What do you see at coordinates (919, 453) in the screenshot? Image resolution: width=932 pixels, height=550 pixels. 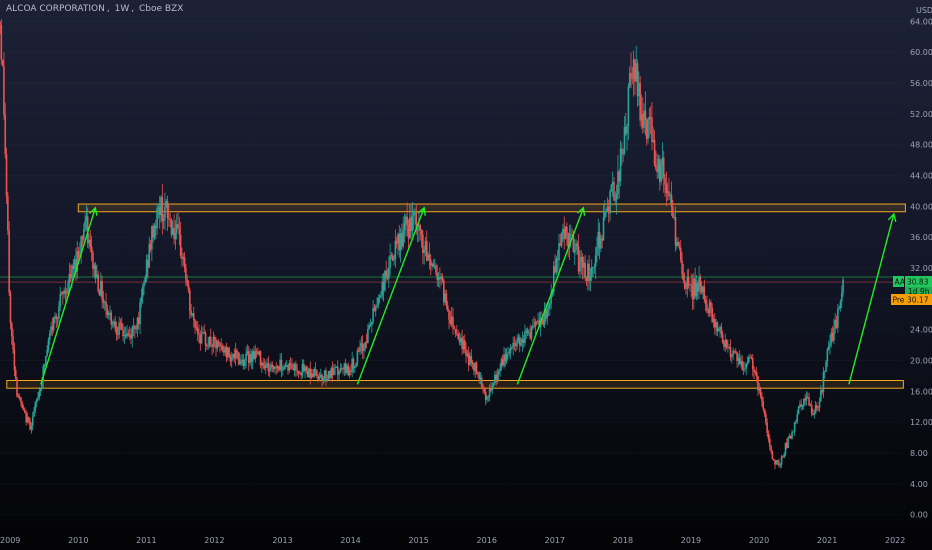 I see `y-tick-label-2: 8.00` at bounding box center [919, 453].